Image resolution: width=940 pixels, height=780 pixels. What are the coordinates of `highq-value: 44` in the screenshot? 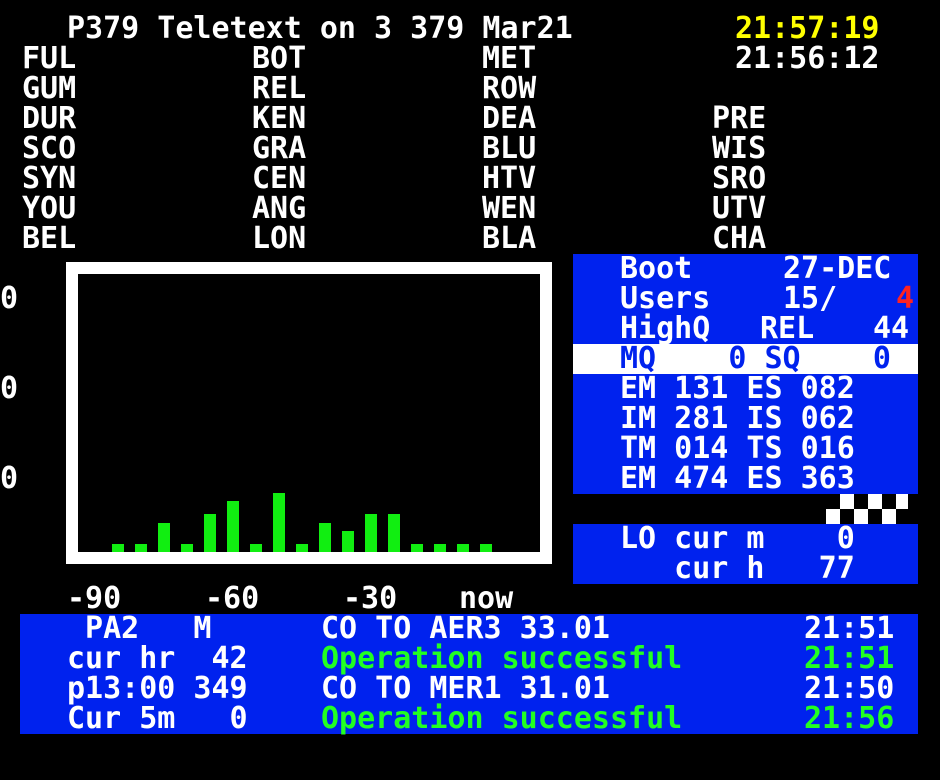 It's located at (891, 328).